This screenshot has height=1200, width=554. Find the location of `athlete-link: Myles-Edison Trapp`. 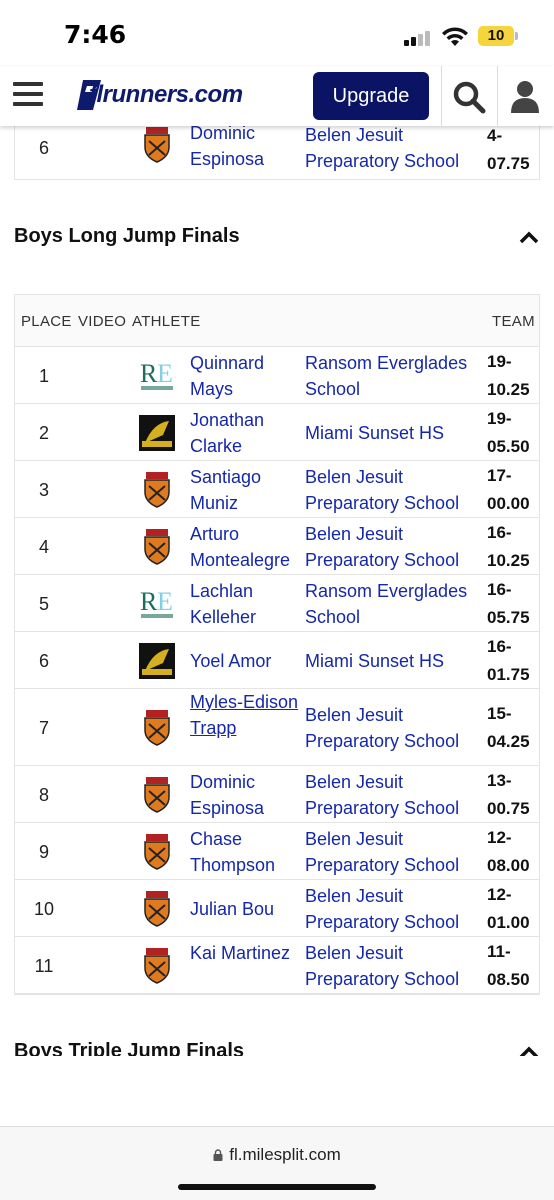

athlete-link: Myles-Edison Trapp is located at coordinates (245, 715).